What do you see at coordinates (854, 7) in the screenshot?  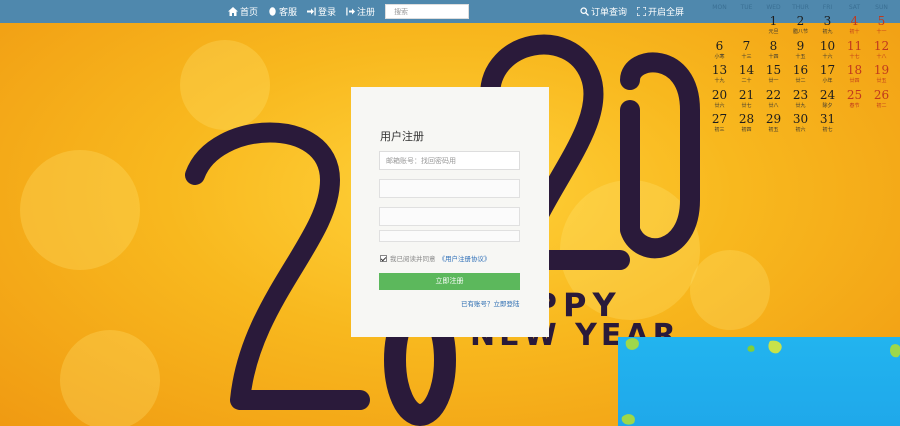 I see `weekday-sat: SAT` at bounding box center [854, 7].